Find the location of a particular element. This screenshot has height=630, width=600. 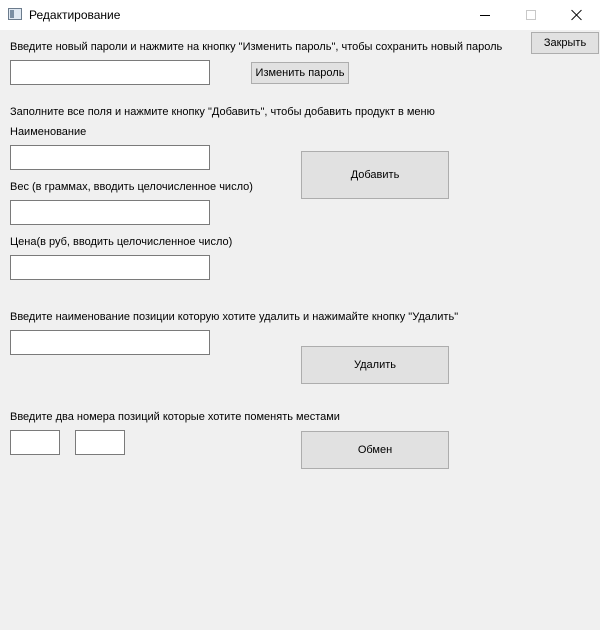

swap-first-input is located at coordinates (35, 442).